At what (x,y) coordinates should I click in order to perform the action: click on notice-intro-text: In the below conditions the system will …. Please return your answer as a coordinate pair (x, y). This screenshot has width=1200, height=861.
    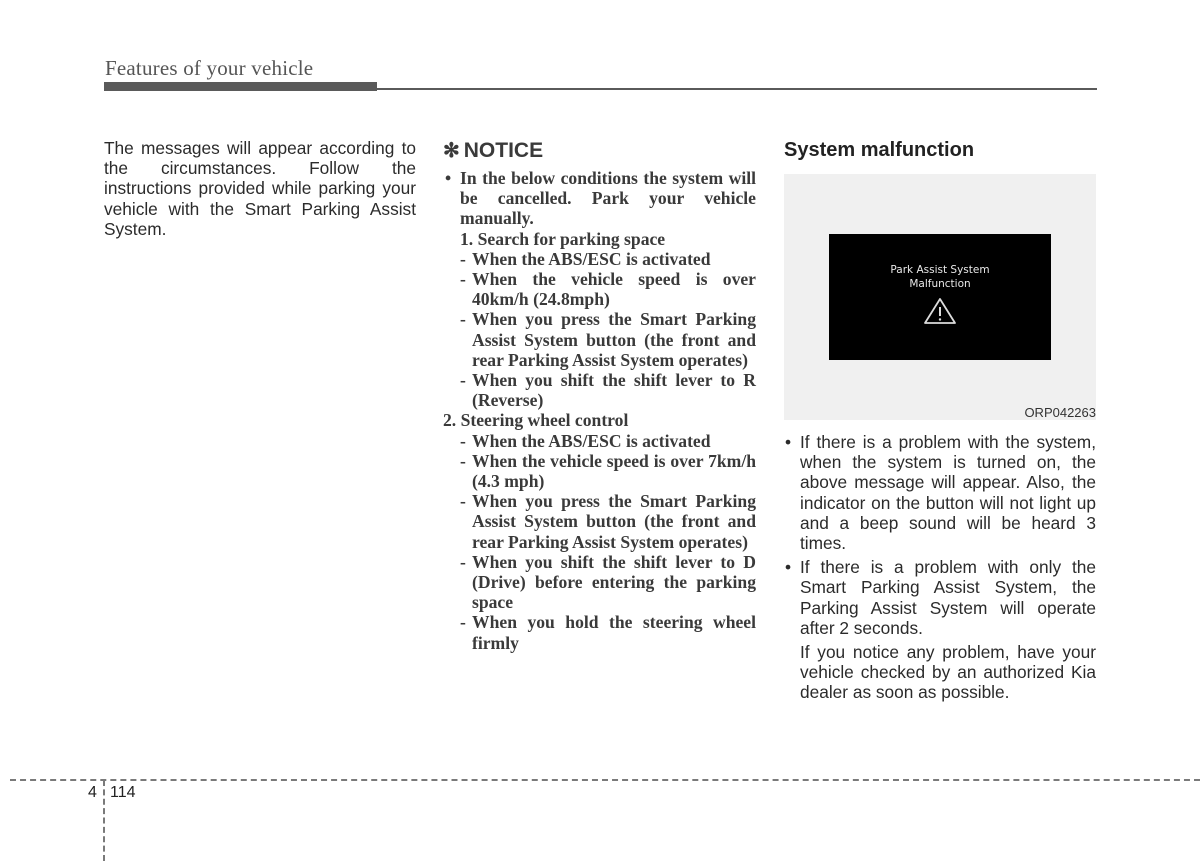
    Looking at the image, I should click on (608, 198).